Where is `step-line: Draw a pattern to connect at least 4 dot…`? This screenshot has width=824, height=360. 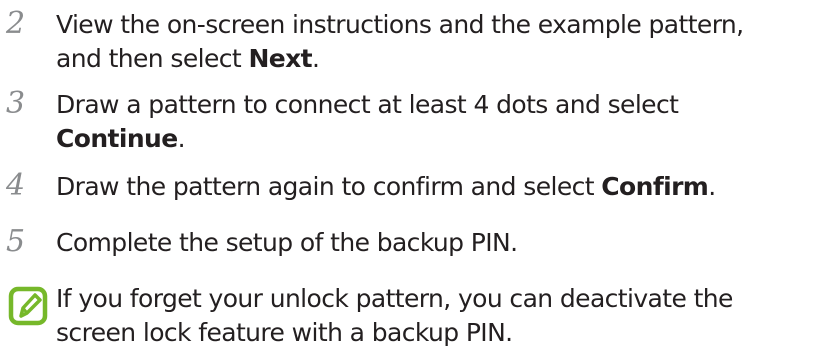 step-line: Draw a pattern to connect at least 4 dot… is located at coordinates (367, 104).